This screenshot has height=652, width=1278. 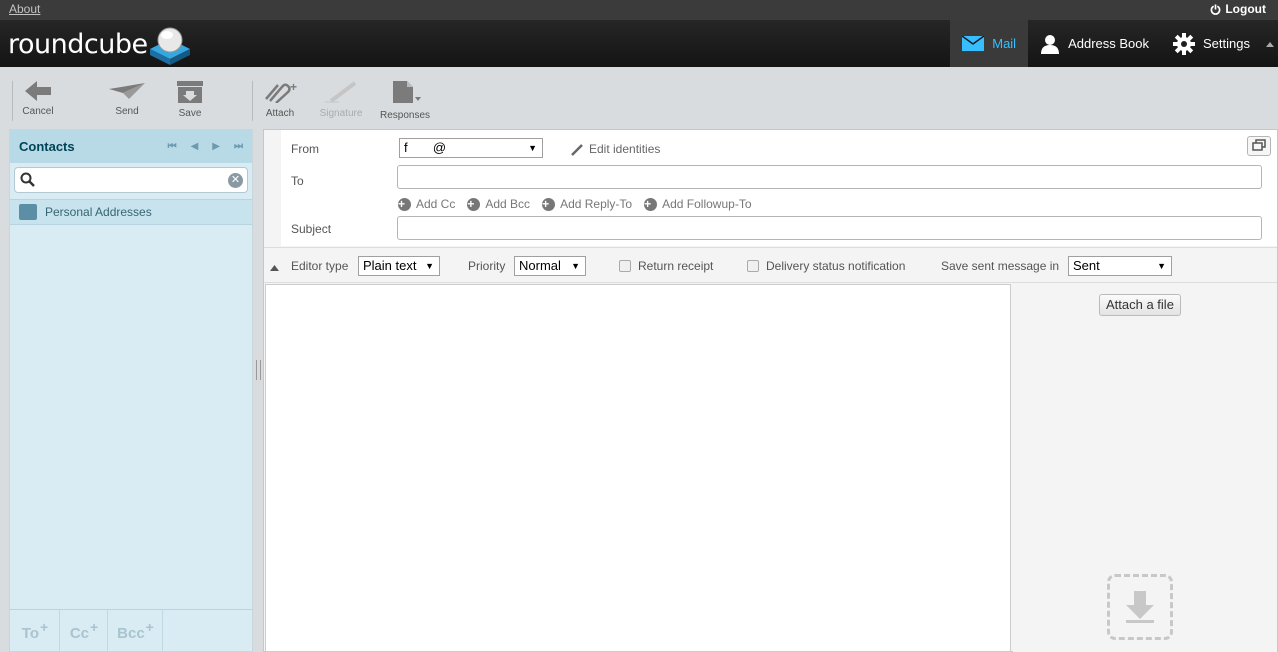 I want to click on add-followup-to-label: Add Followup-To, so click(x=707, y=204).